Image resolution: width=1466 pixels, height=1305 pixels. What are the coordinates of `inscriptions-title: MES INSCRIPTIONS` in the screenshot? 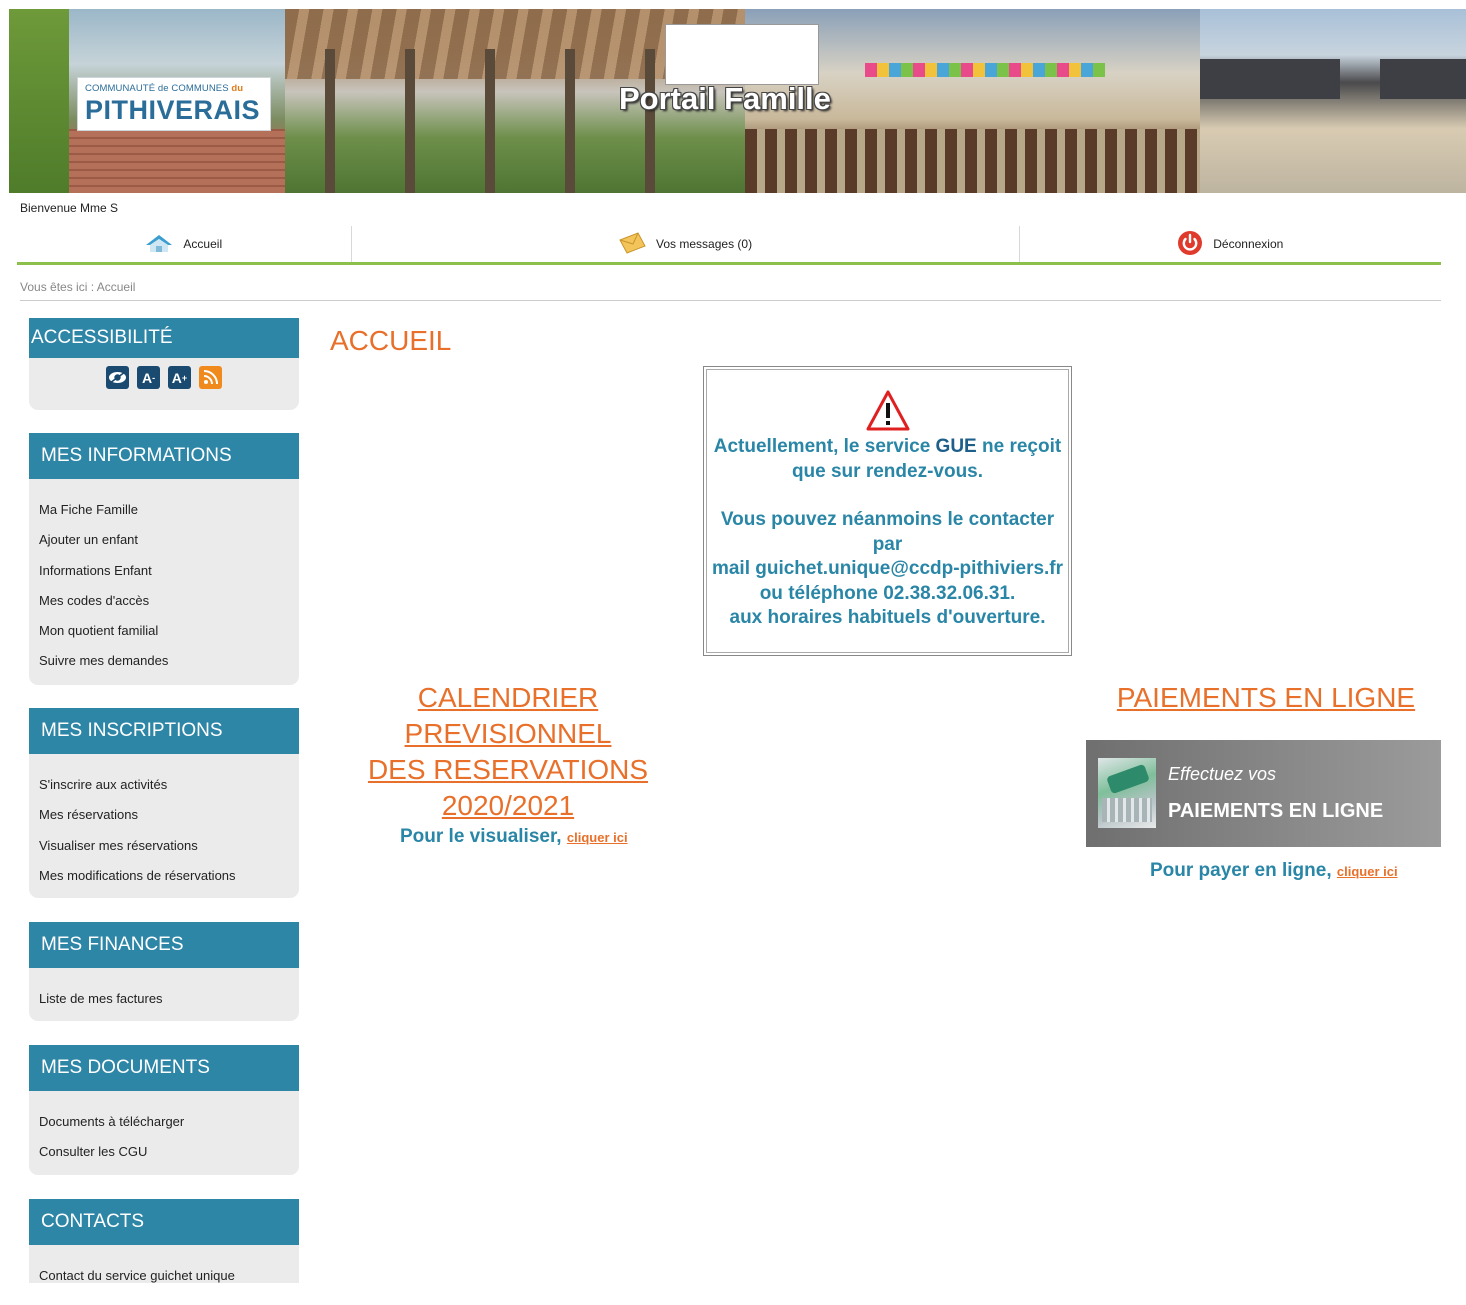 It's located at (164, 731).